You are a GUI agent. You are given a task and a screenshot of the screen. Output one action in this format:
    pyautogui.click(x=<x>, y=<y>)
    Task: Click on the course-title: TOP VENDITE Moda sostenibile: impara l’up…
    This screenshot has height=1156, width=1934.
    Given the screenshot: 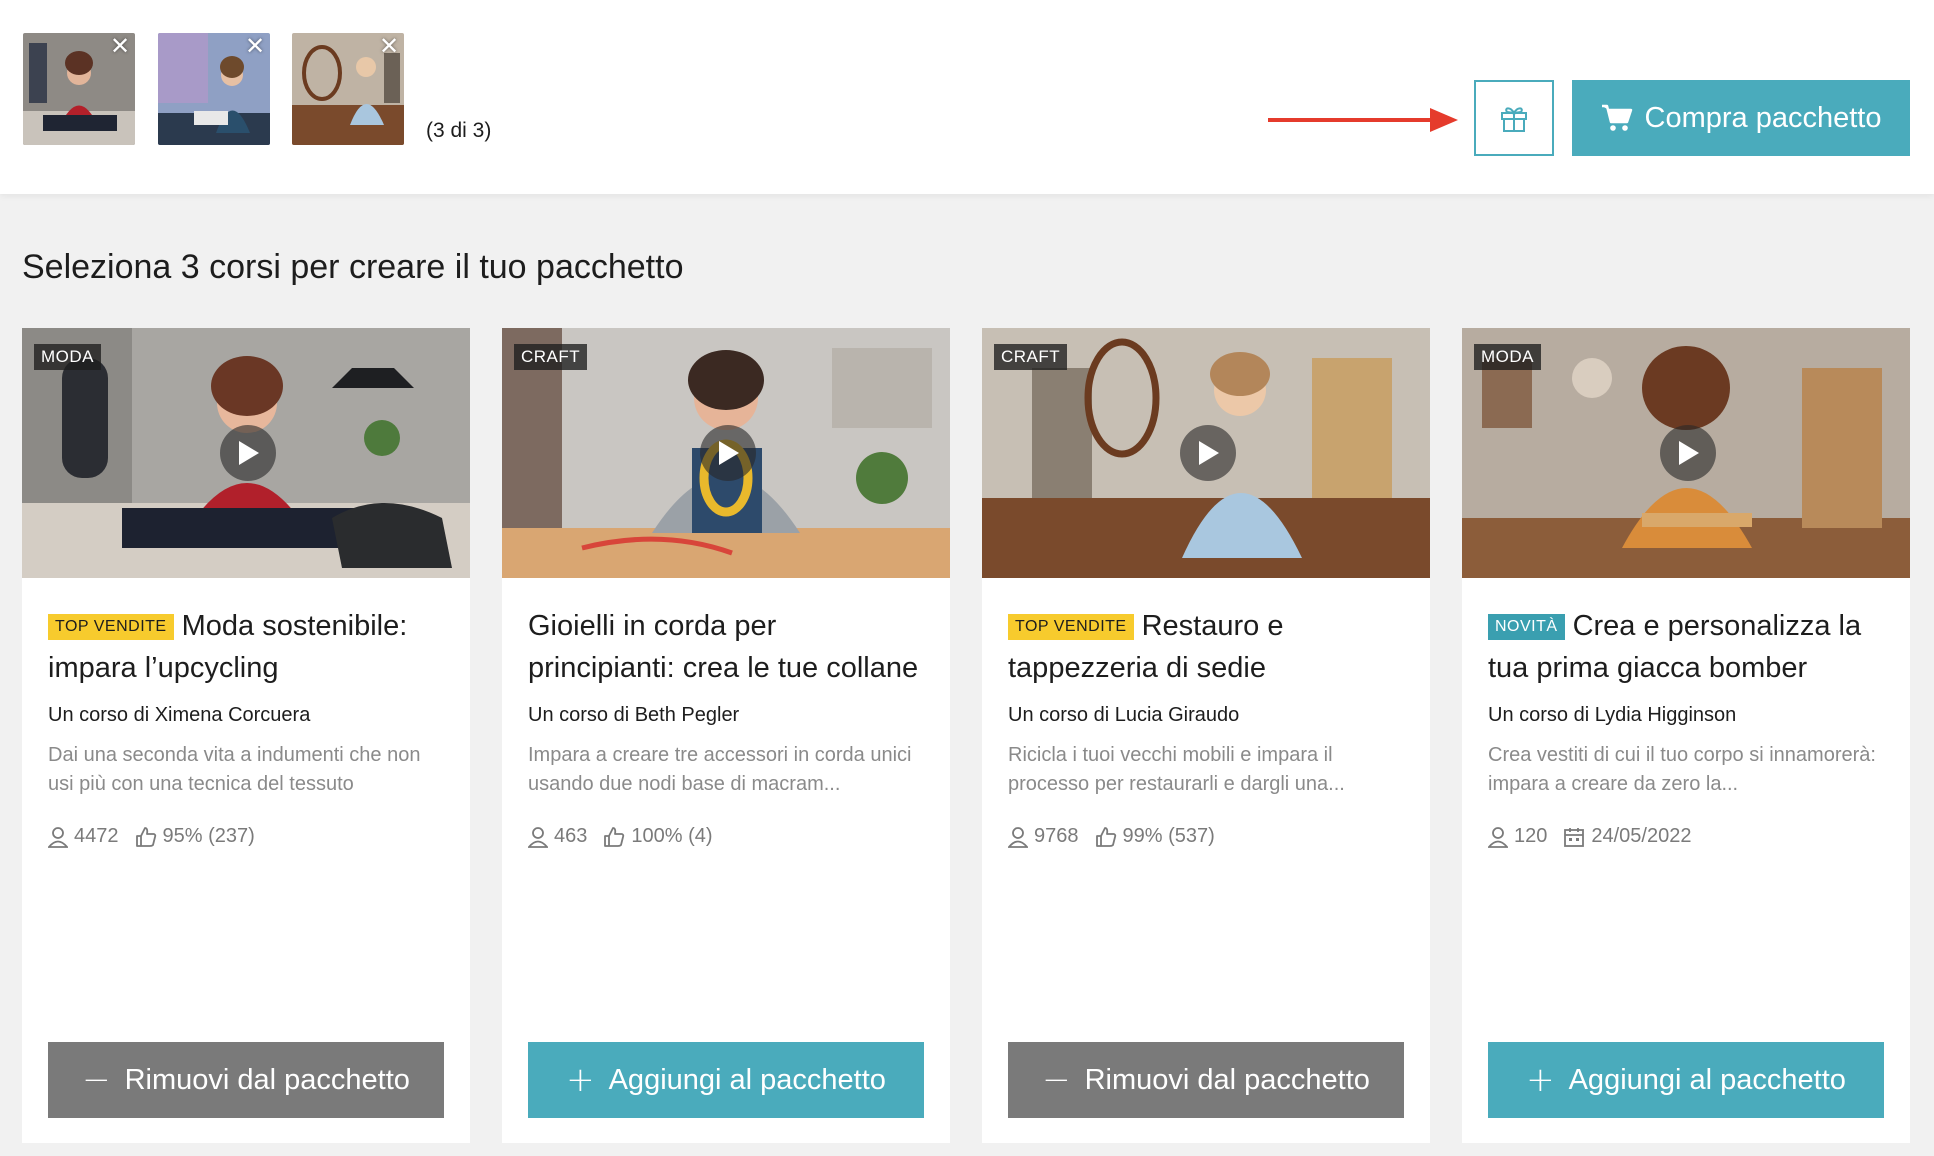 What is the action you would take?
    pyautogui.click(x=248, y=647)
    